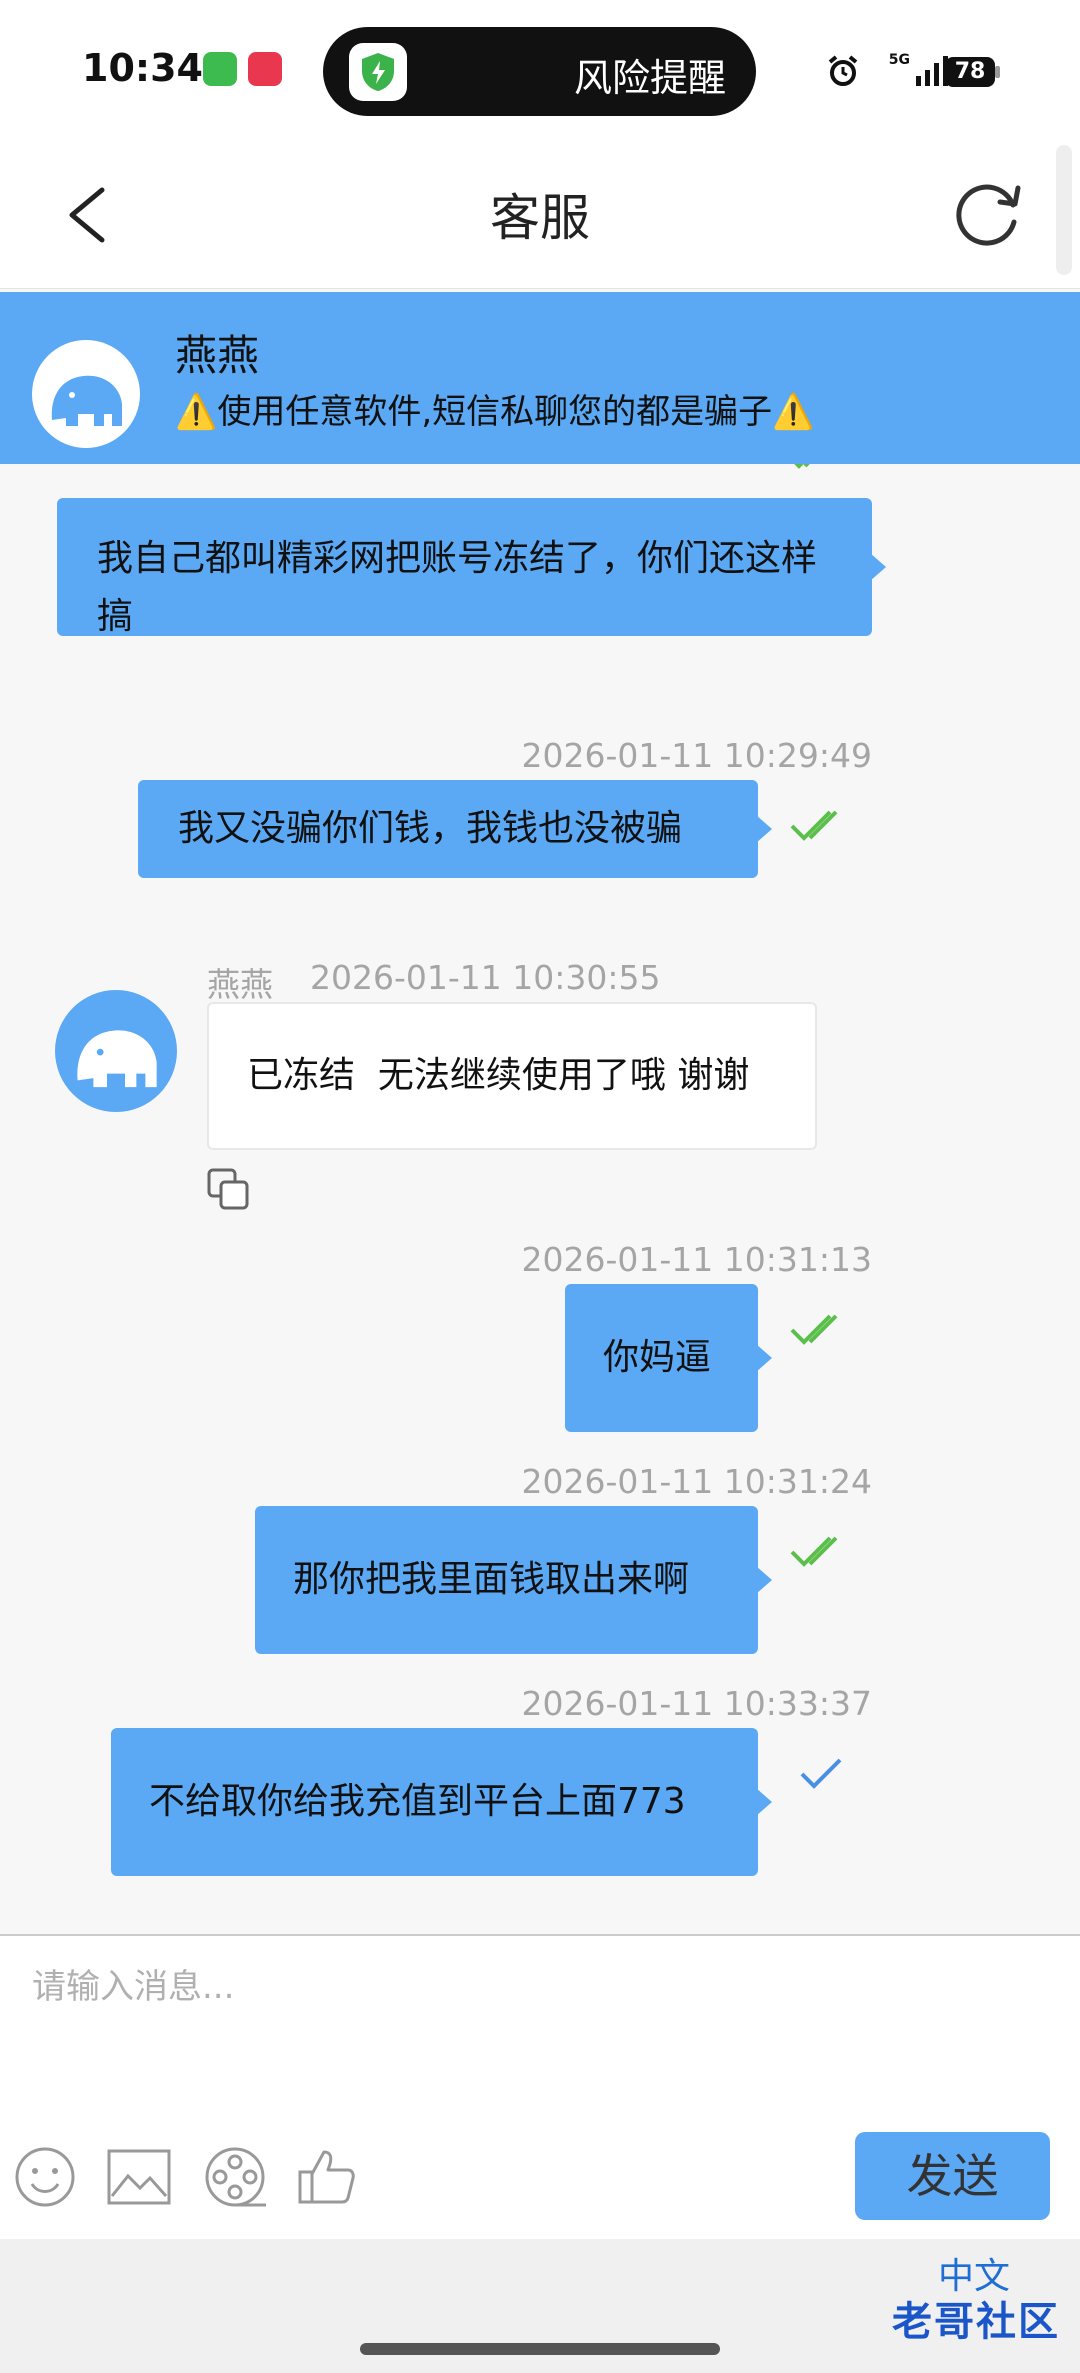 This screenshot has height=2373, width=1080. I want to click on scrollbar, so click(1064, 210).